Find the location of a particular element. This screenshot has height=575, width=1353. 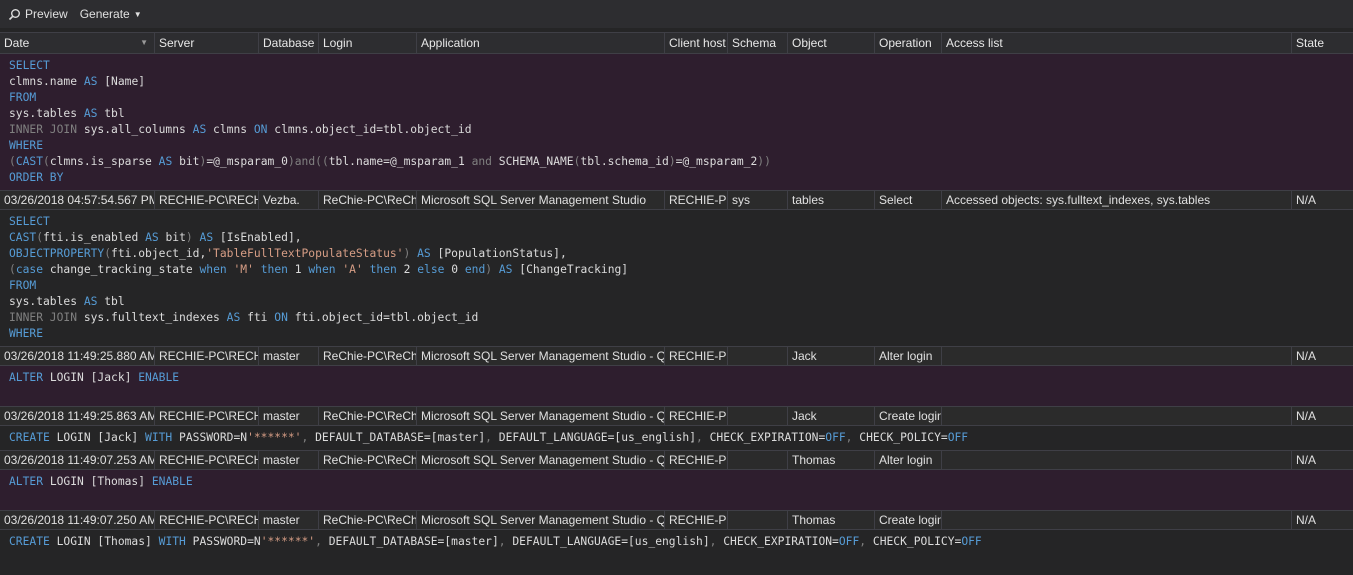

sql-token: ALTER is located at coordinates (26, 377).